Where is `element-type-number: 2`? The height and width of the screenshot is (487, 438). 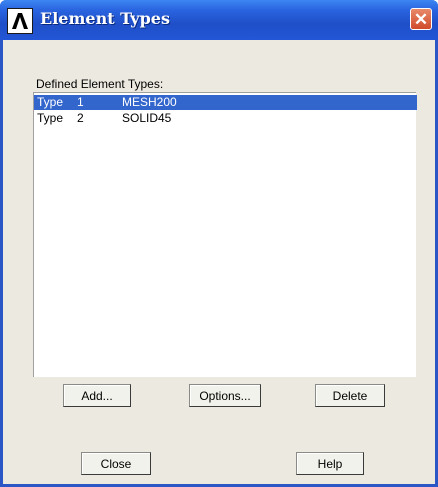 element-type-number: 2 is located at coordinates (80, 118).